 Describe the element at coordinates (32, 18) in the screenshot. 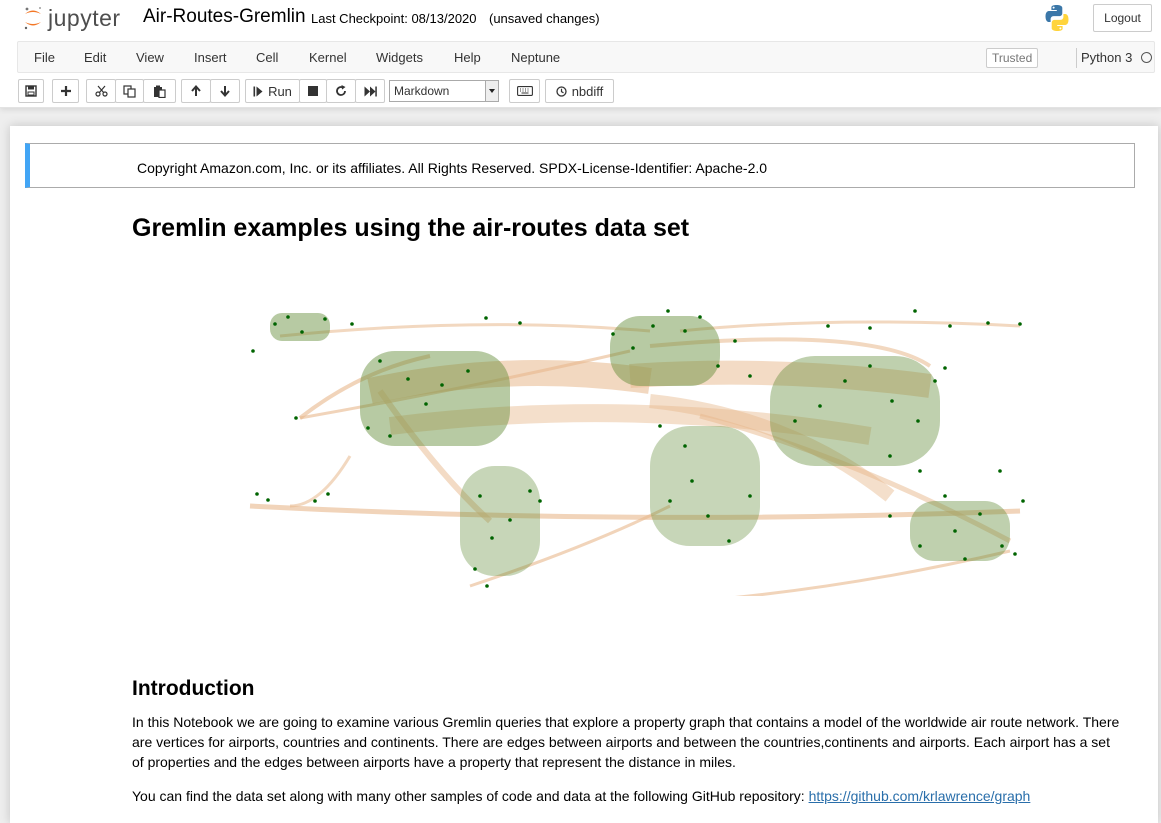

I see `jupyter-logo-icon` at that location.